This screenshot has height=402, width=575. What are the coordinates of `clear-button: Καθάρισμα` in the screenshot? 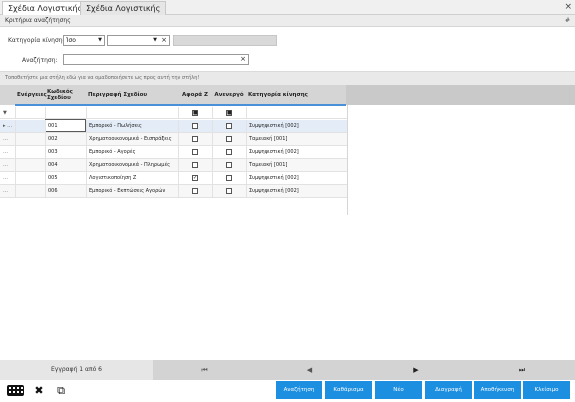 It's located at (348, 390).